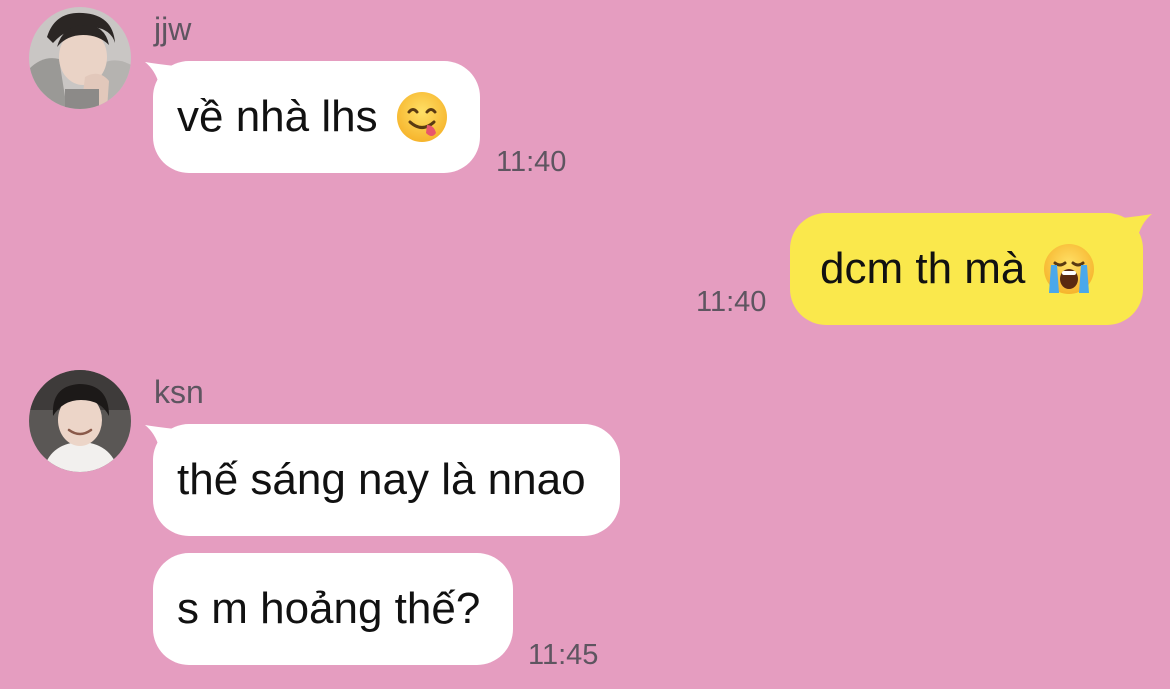  What do you see at coordinates (80, 58) in the screenshot?
I see `avatar-jjw` at bounding box center [80, 58].